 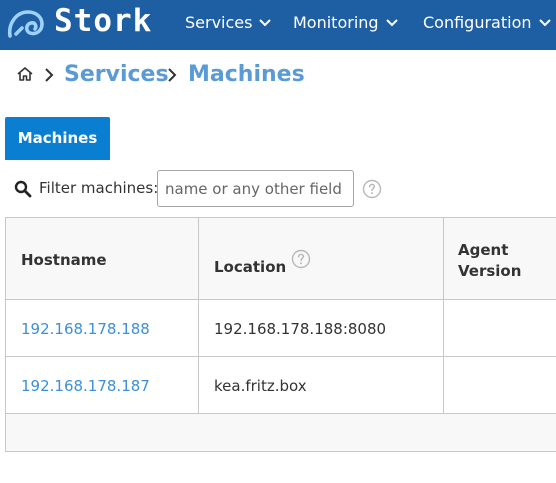 What do you see at coordinates (85, 329) in the screenshot?
I see `hostname-link: 192.168.178.188` at bounding box center [85, 329].